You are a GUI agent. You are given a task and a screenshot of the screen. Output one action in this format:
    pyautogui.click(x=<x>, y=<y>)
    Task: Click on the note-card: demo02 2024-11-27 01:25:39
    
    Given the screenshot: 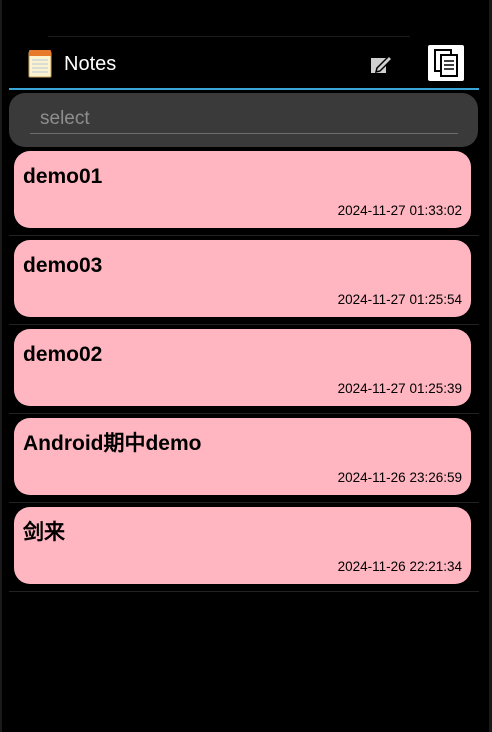 What is the action you would take?
    pyautogui.click(x=242, y=367)
    